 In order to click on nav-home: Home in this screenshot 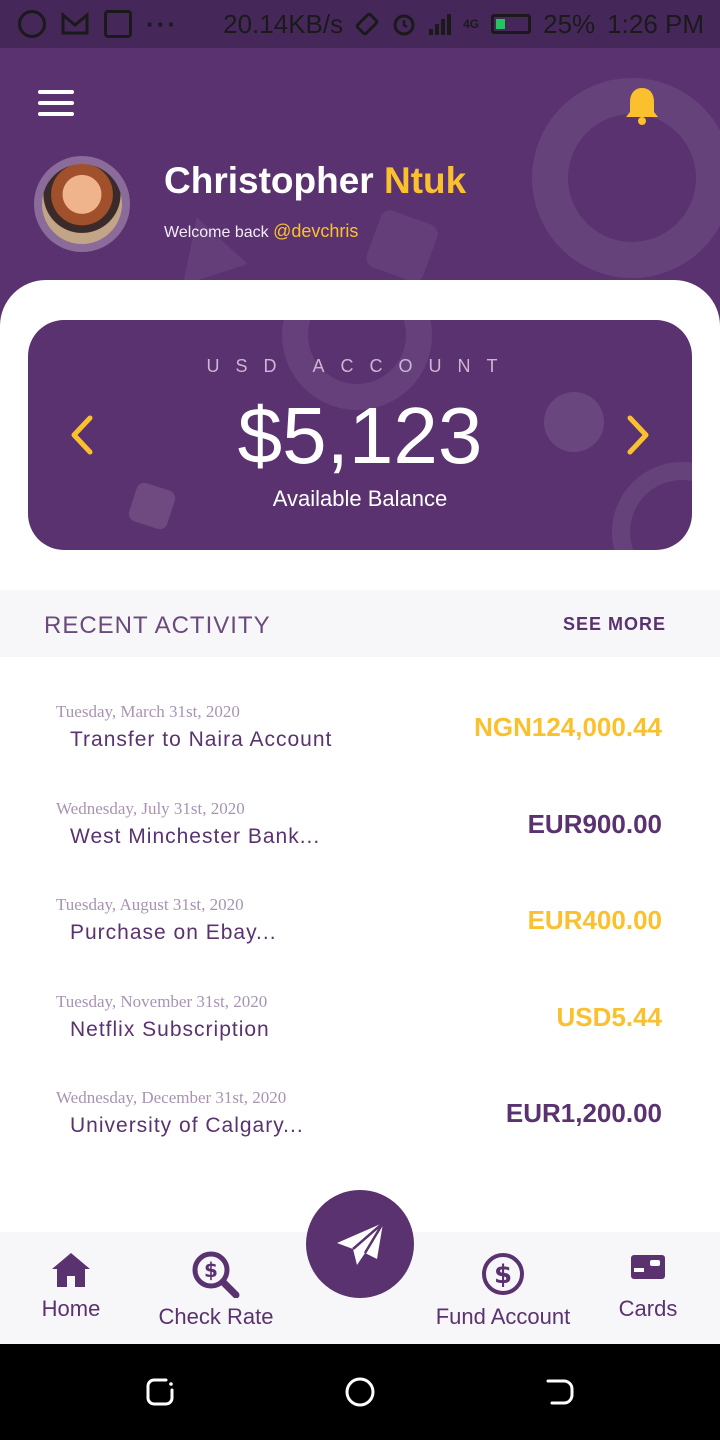, I will do `click(71, 1286)`.